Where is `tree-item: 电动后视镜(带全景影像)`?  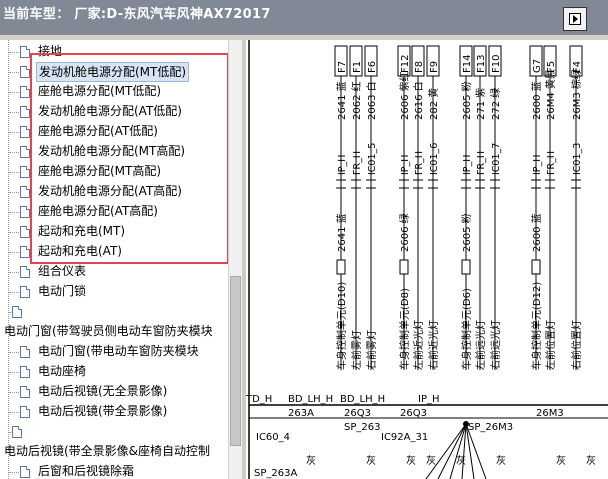
tree-item: 电动后视镜(带全景影像) is located at coordinates (114, 412).